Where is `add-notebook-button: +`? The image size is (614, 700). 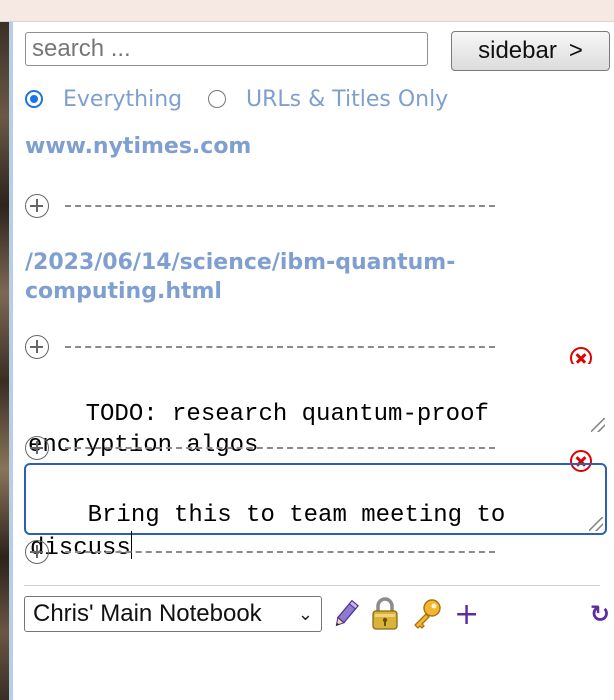
add-notebook-button: + is located at coordinates (466, 614).